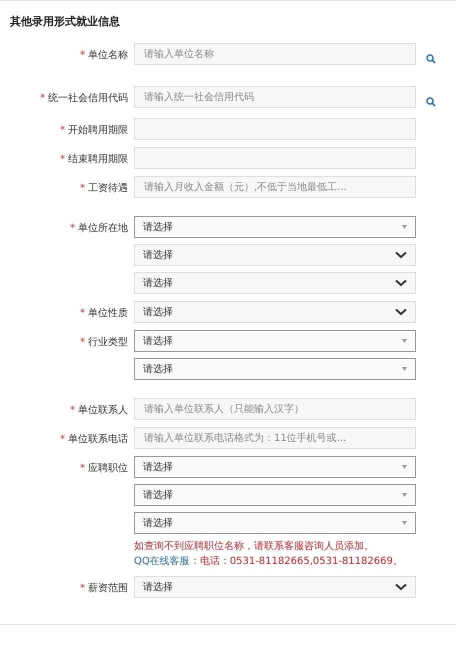 The image size is (456, 647). What do you see at coordinates (98, 411) in the screenshot?
I see `field-label: * 单位联系人` at bounding box center [98, 411].